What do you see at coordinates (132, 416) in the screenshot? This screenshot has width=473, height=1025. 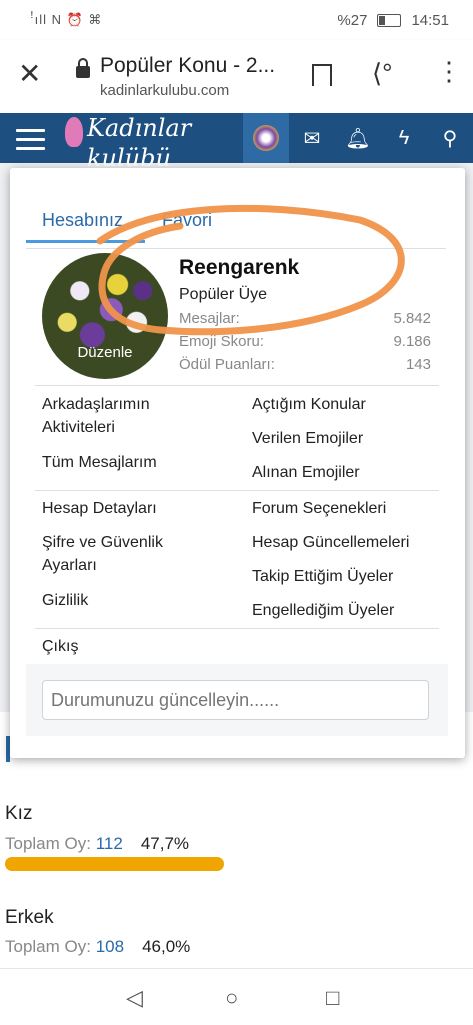 I see `link-friends-activity: Arkadaşlarımın Aktiviteleri` at bounding box center [132, 416].